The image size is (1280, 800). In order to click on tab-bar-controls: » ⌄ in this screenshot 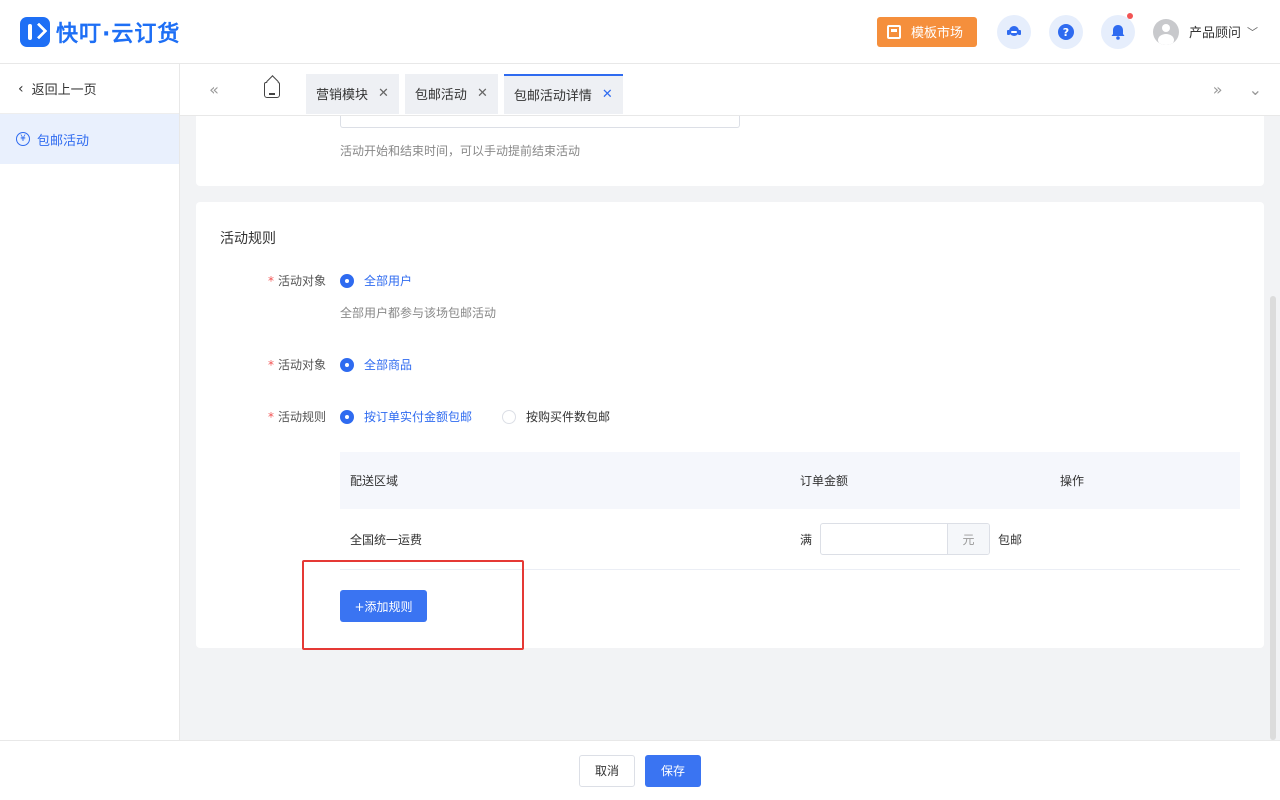, I will do `click(1224, 89)`.